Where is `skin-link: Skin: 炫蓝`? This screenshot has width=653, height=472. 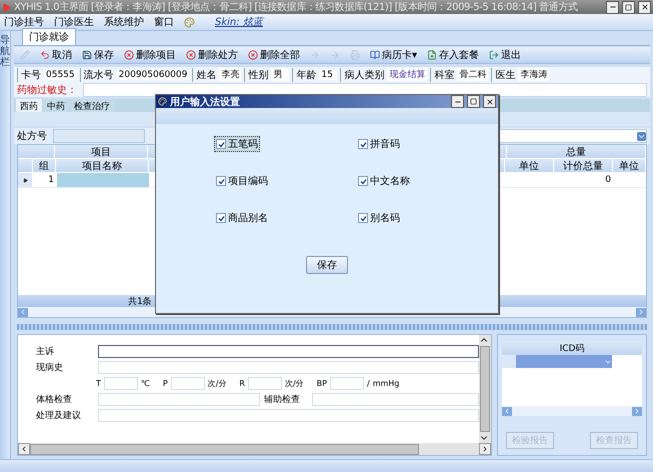 skin-link: Skin: 炫蓝 is located at coordinates (239, 22).